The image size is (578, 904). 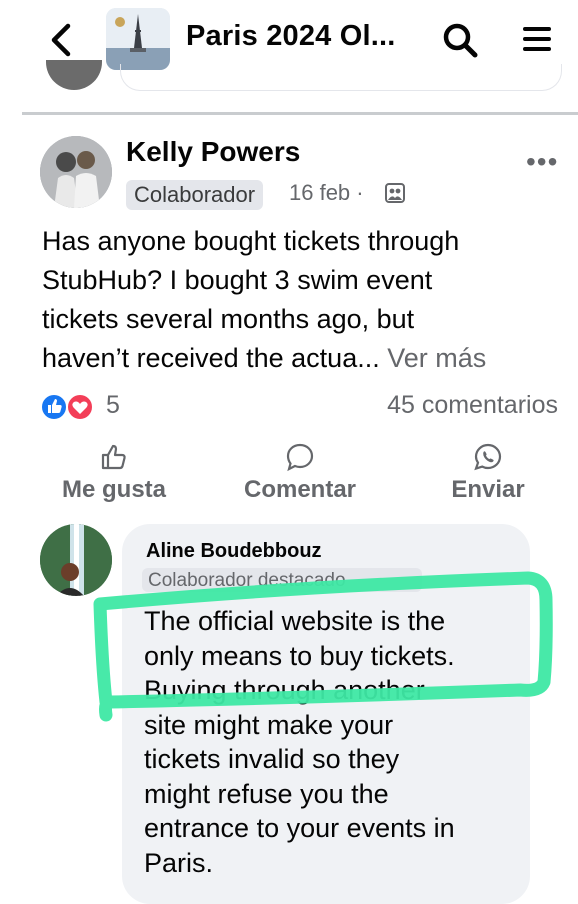 I want to click on comment-text-line: might refuse you the, so click(x=266, y=793).